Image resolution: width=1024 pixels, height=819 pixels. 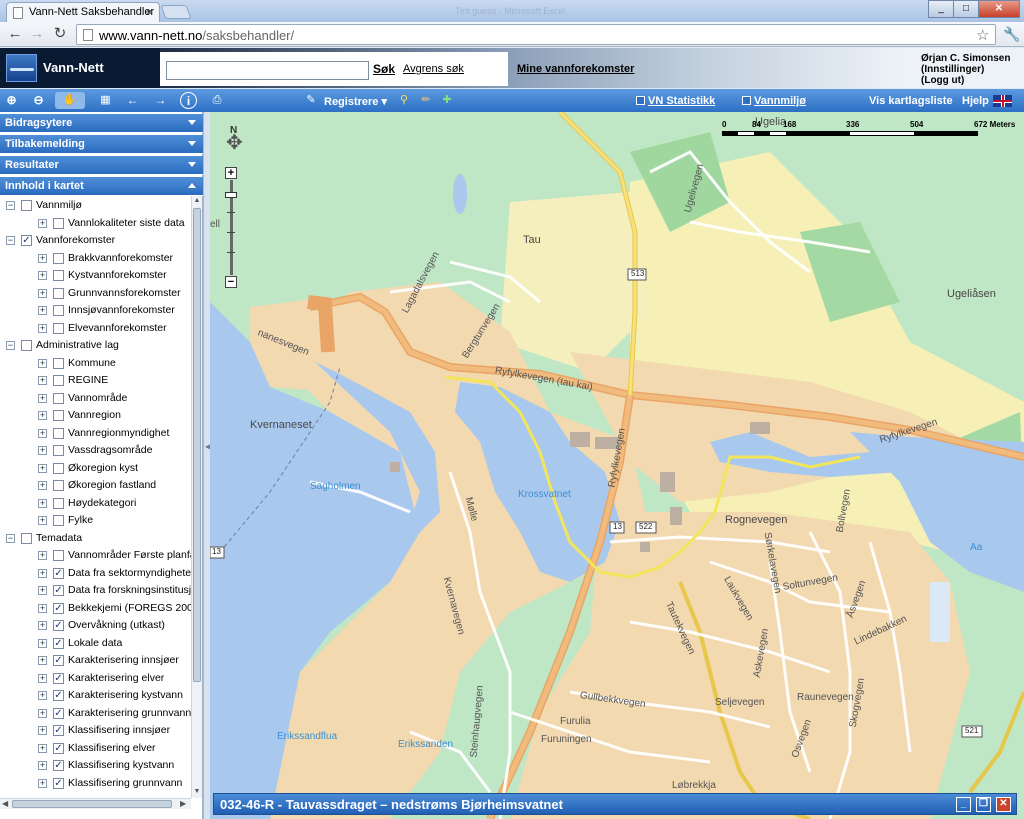 What do you see at coordinates (675, 101) in the screenshot?
I see `vn-statistics-link: VN Statistikk` at bounding box center [675, 101].